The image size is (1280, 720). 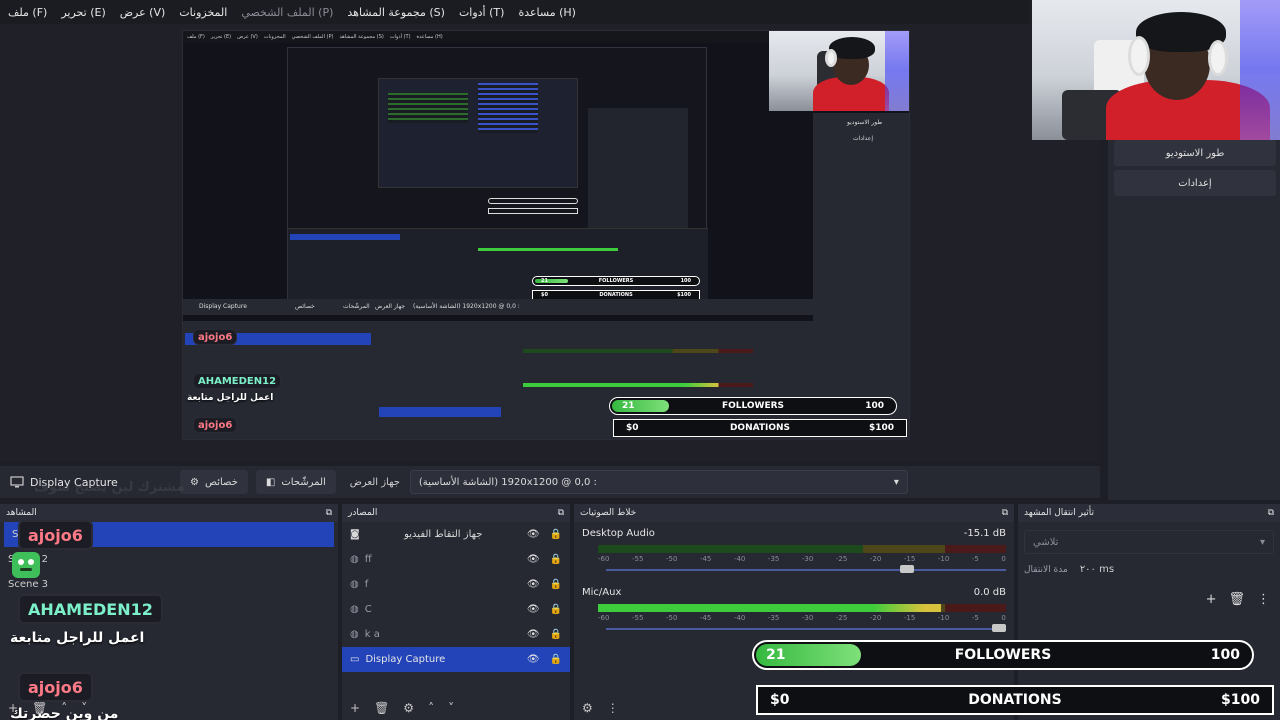 I want to click on menu-scene-collection: مجموعة المشاهد (S), so click(x=396, y=12).